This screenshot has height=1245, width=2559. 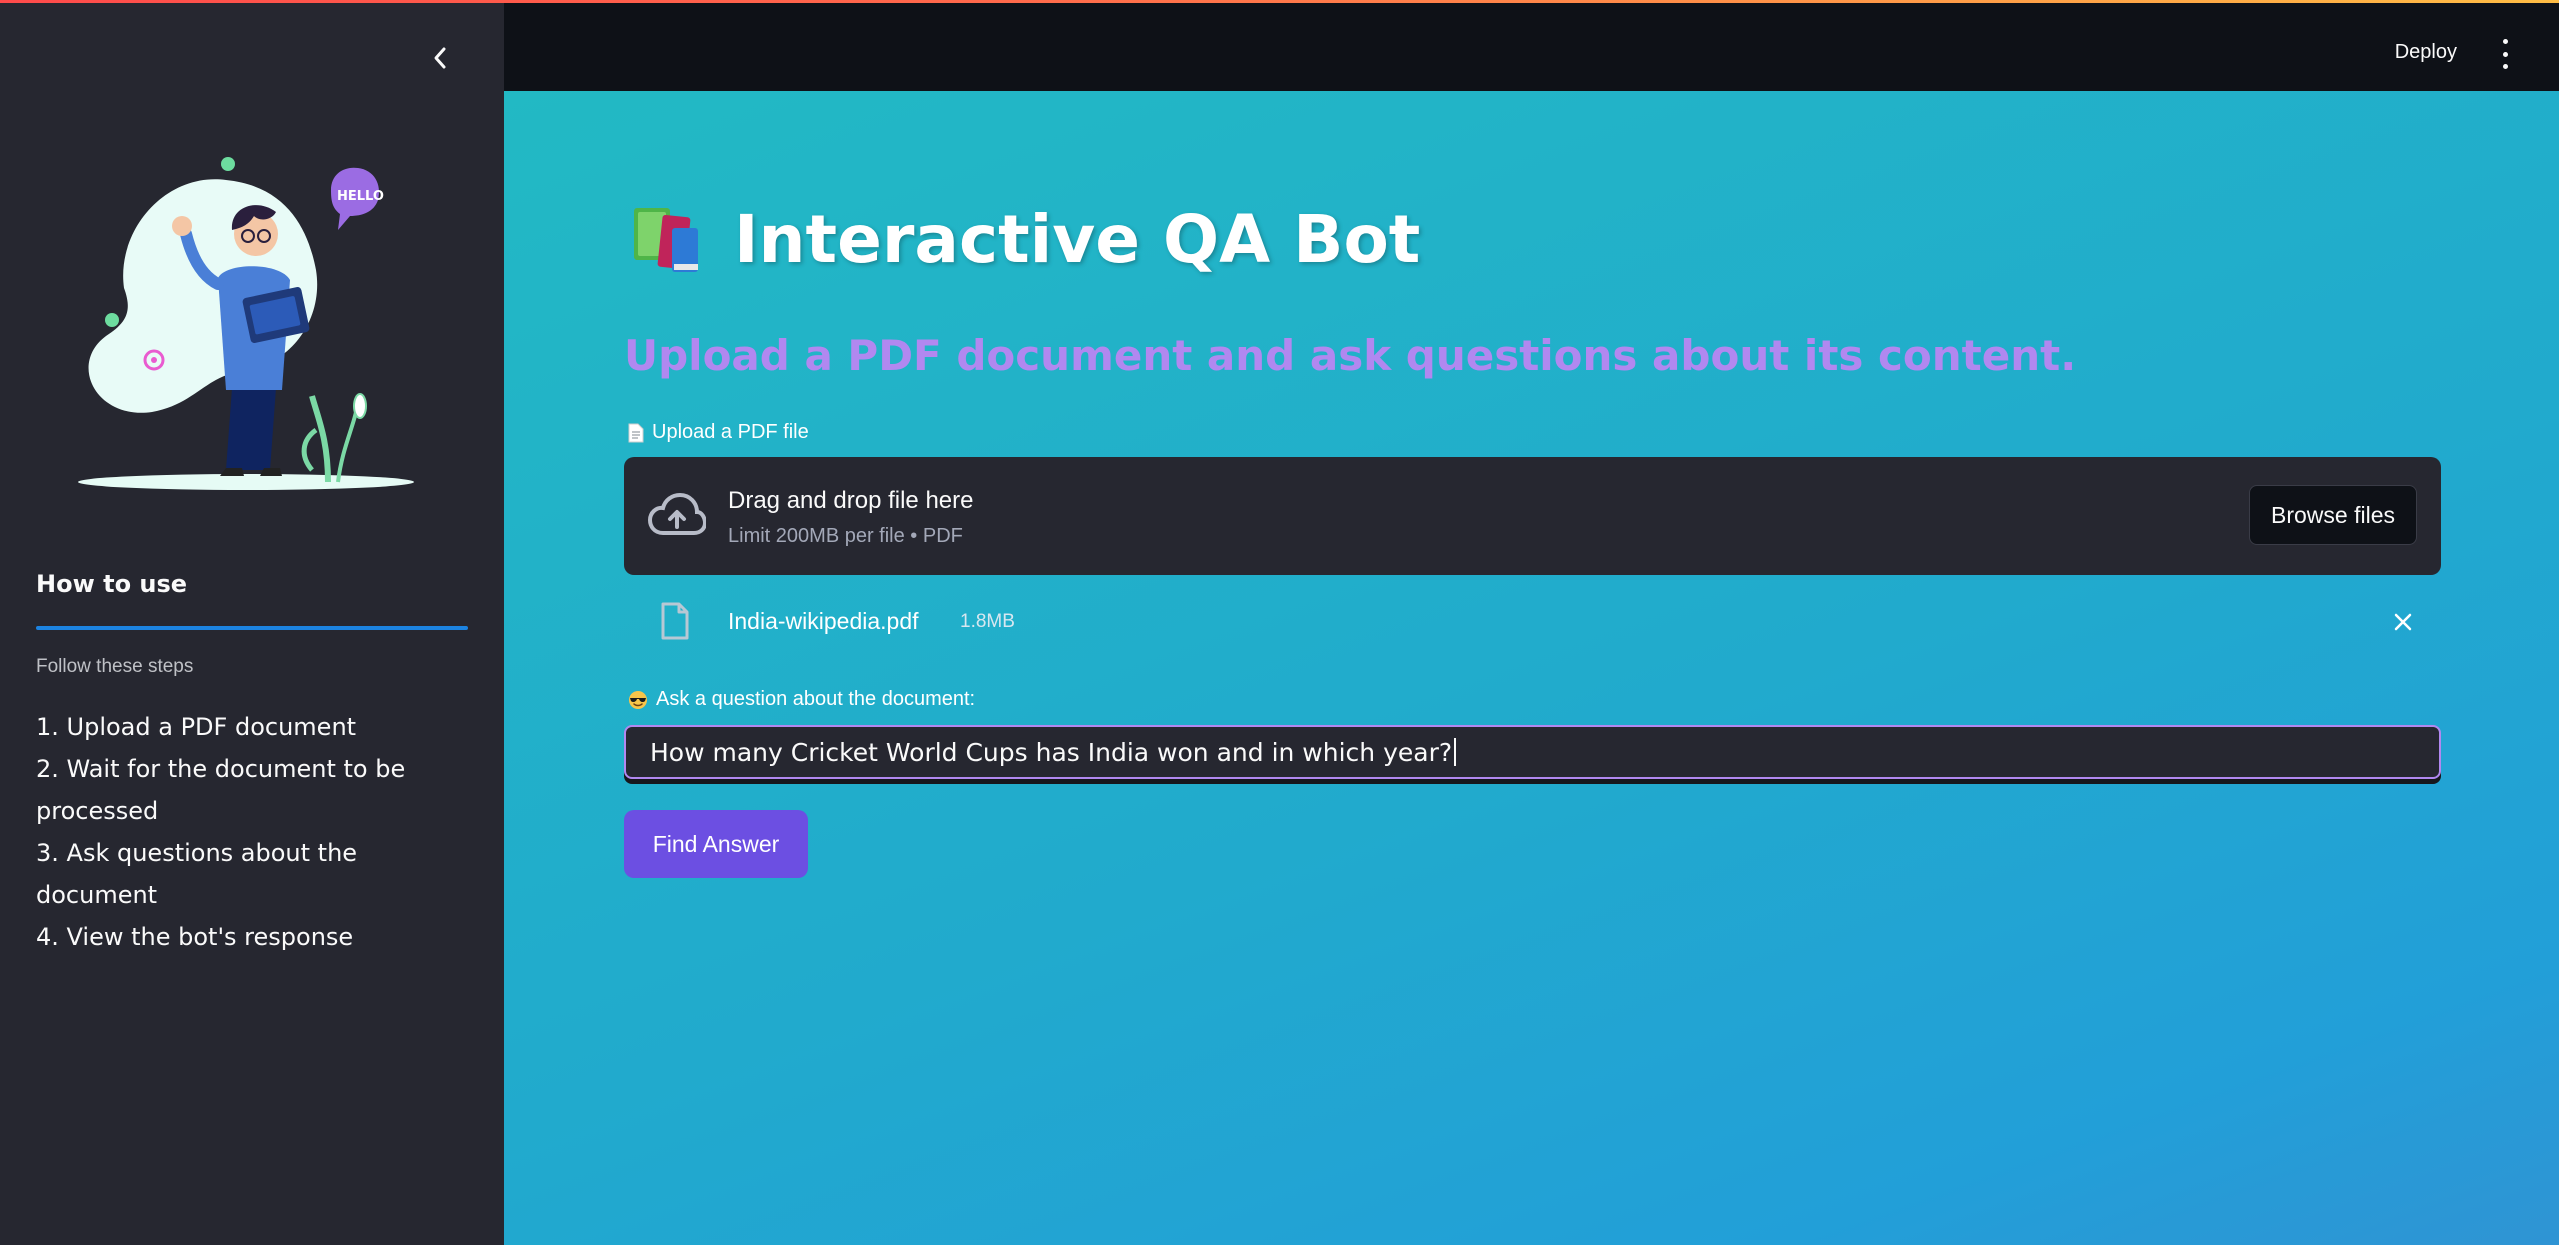 I want to click on hello-bubble-text: HELLO, so click(x=360, y=196).